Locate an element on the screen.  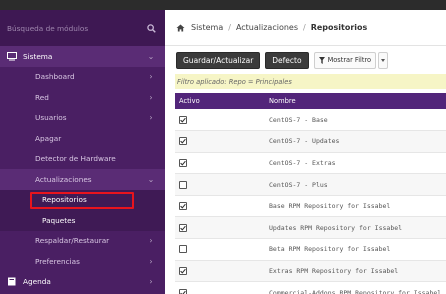
sidebar-item-actualizaciones: Actualizaciones ⌄ is located at coordinates (82, 179).